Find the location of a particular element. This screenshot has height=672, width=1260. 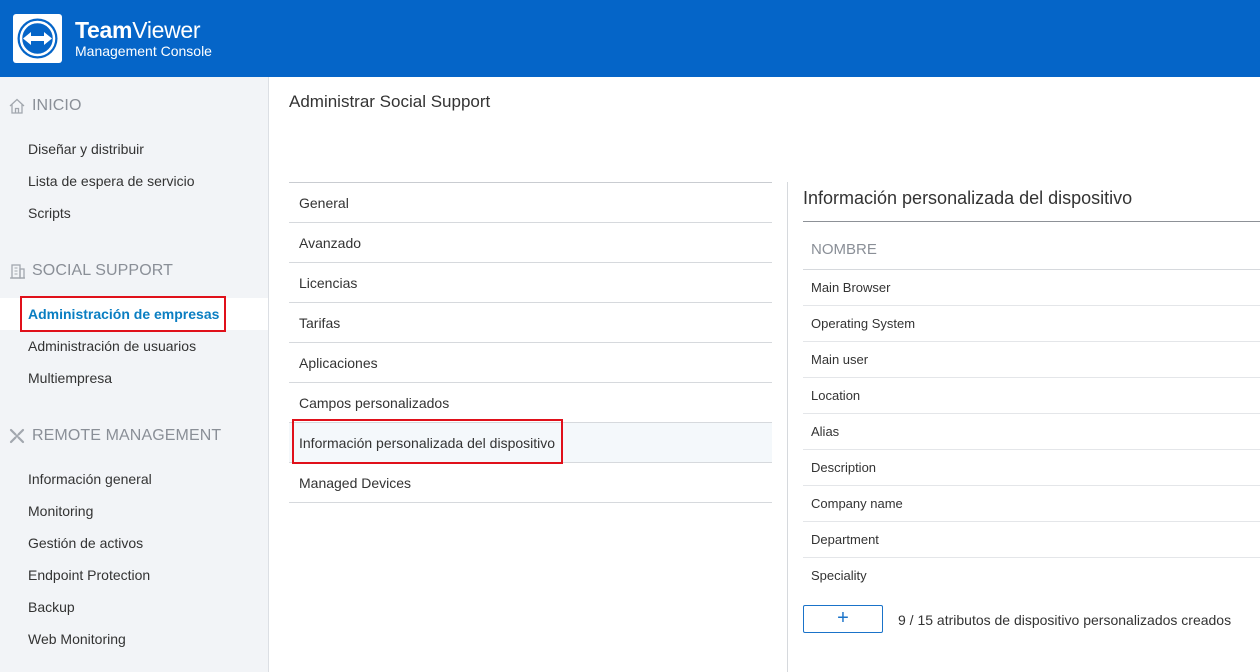

sidebar-section-title: INICIO is located at coordinates (57, 105).